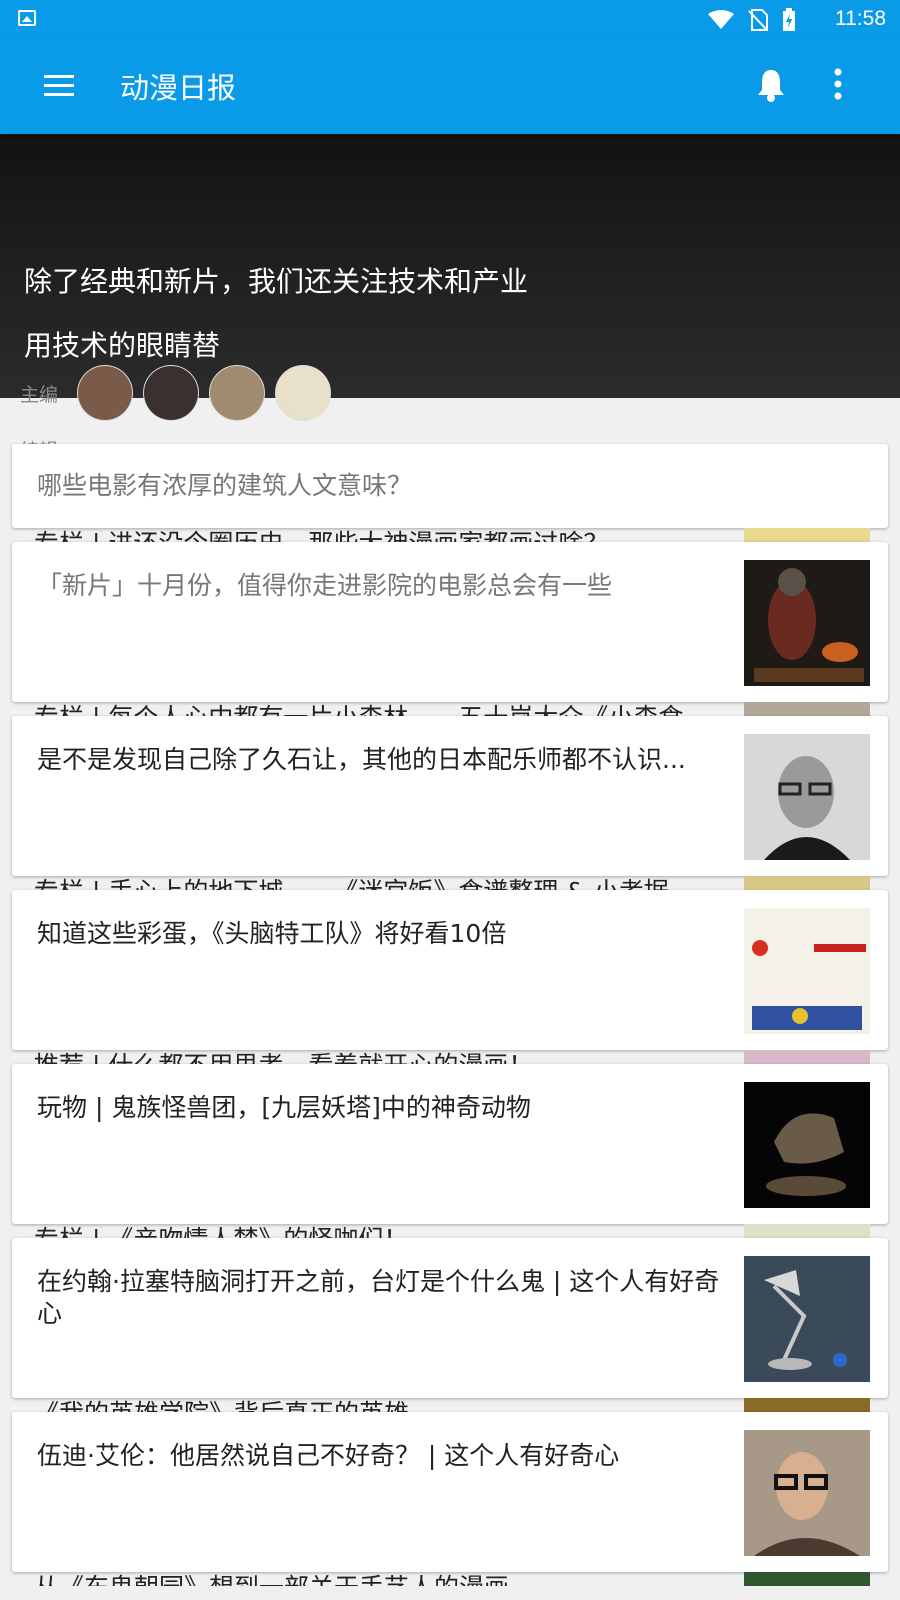 The image size is (900, 1600). Describe the element at coordinates (384, 883) in the screenshot. I see `peek-story-title: 专栏 | 手心上的地下城——《迷宫饭》食谱整理 & 小考据` at that location.